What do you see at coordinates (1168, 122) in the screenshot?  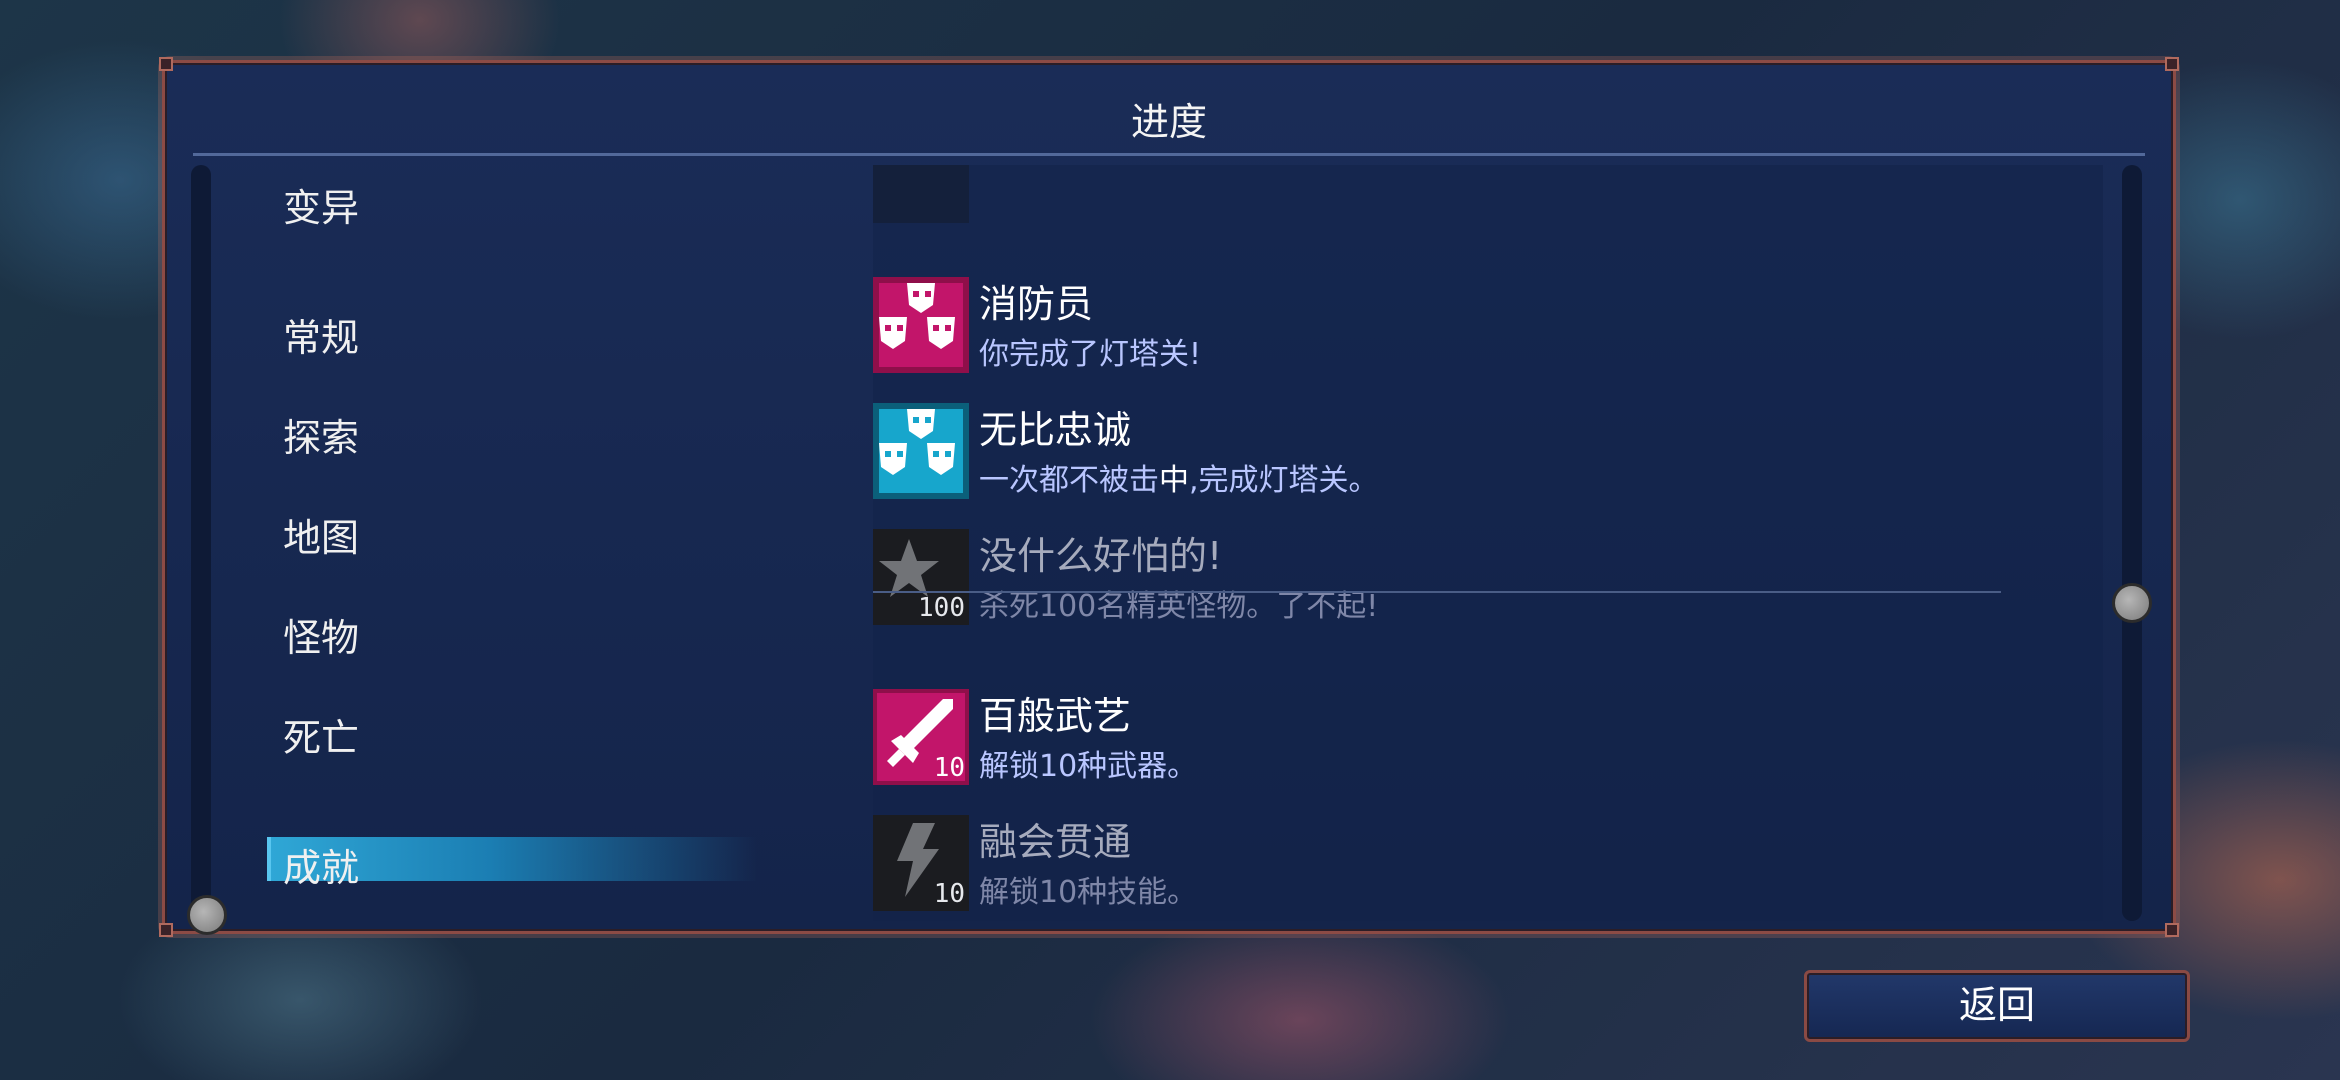 I see `panel-title: 进度` at bounding box center [1168, 122].